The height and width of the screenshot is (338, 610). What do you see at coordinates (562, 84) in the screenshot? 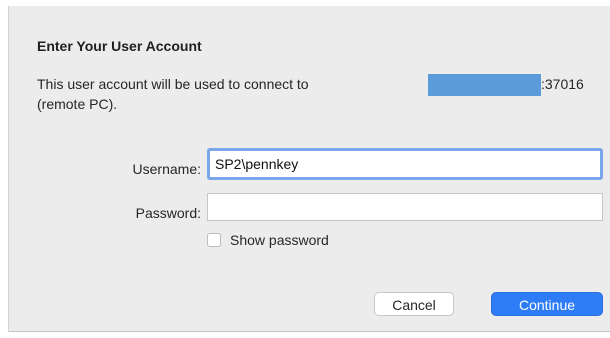
I see `description-port: :37016` at bounding box center [562, 84].